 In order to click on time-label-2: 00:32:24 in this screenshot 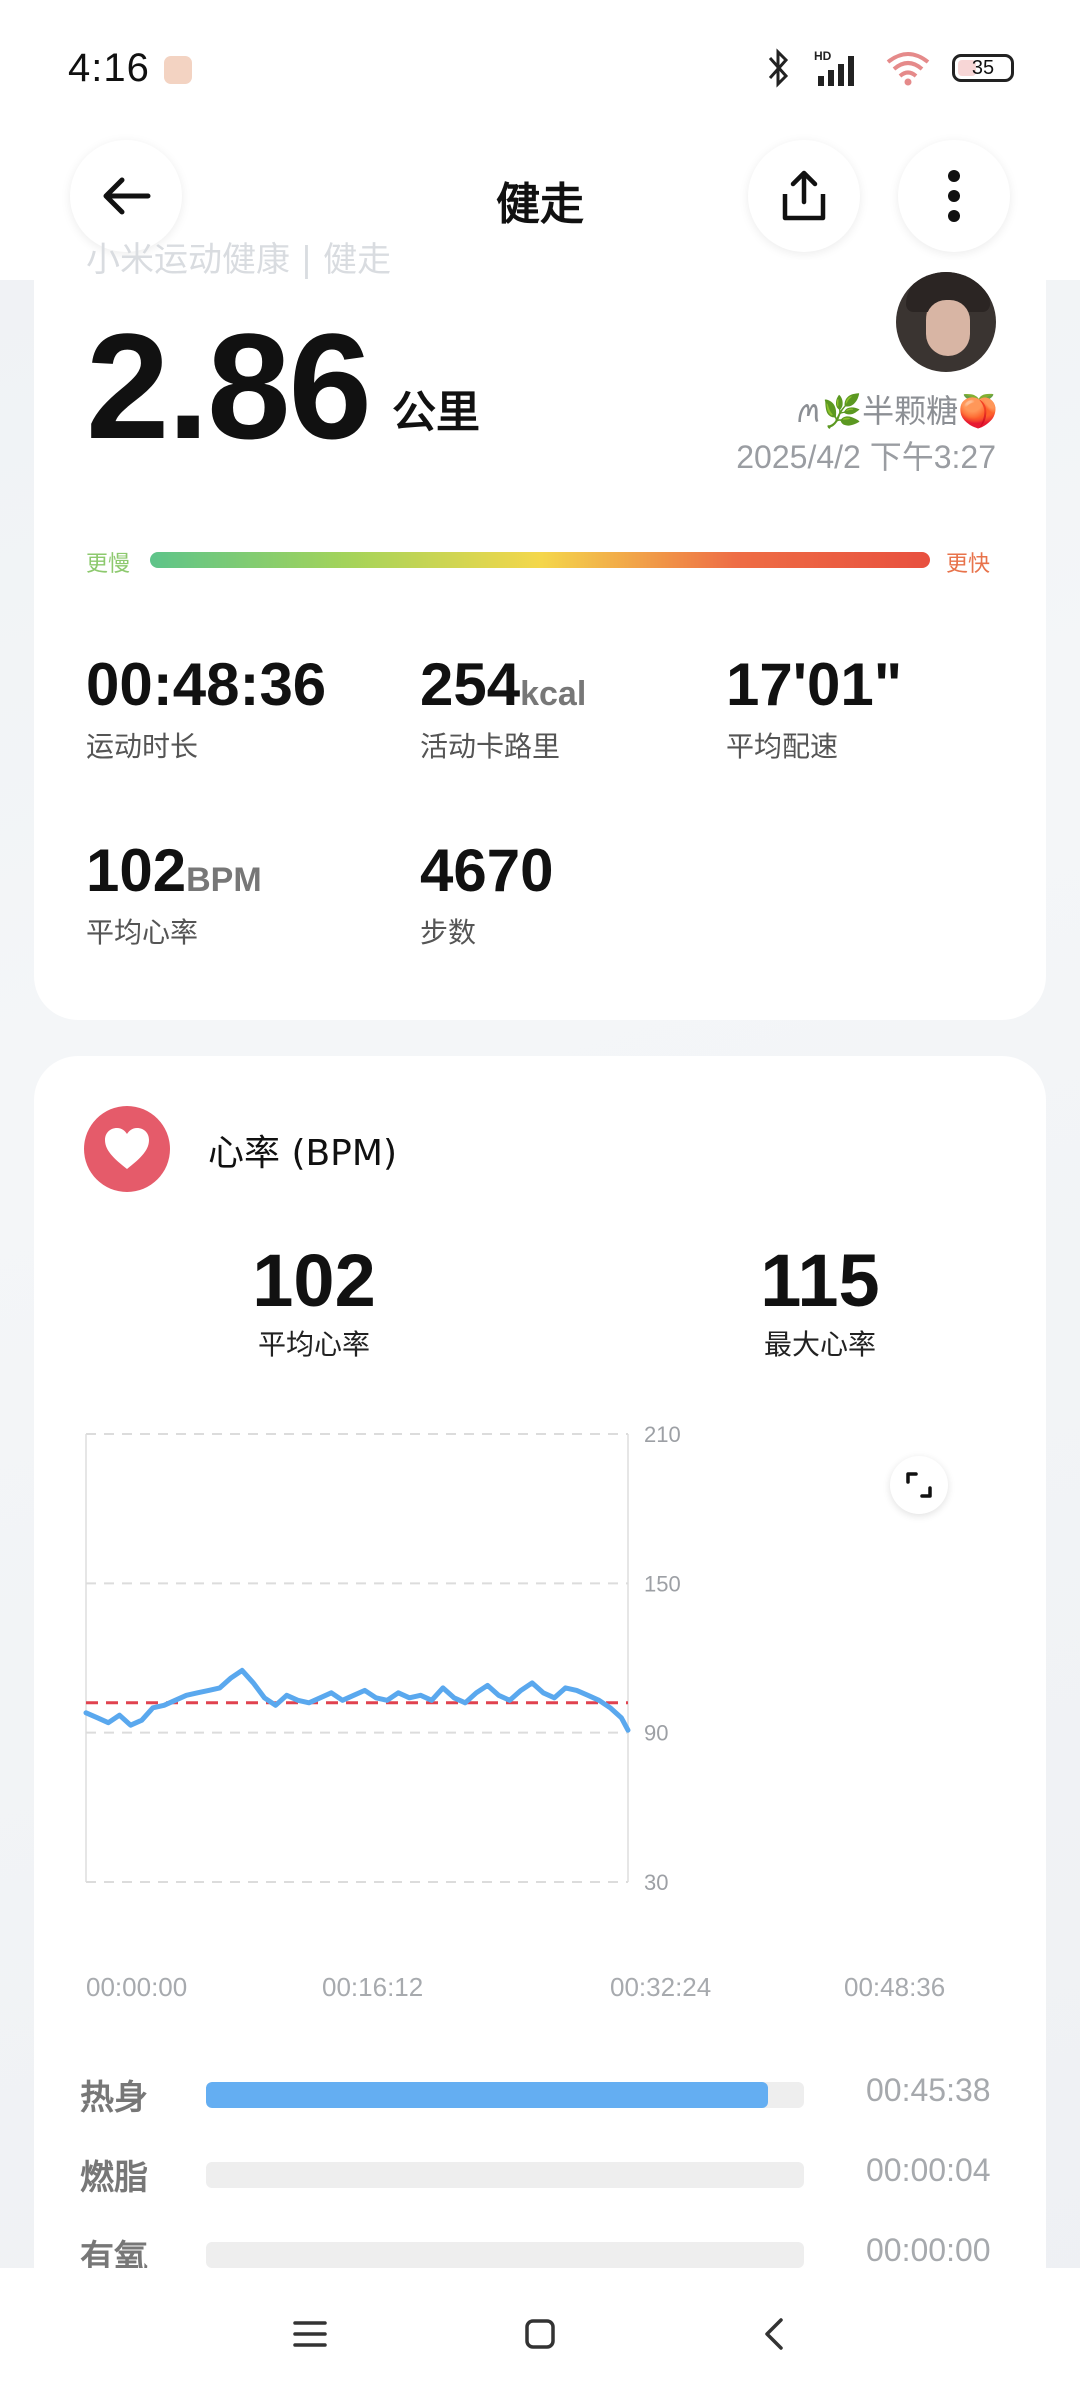, I will do `click(661, 1987)`.